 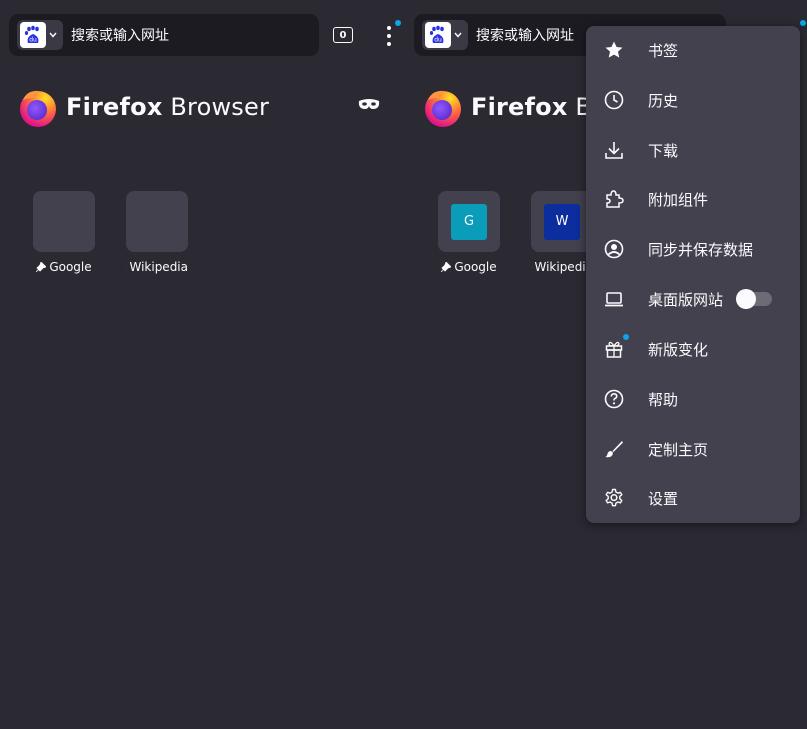 I want to click on gift-icon, so click(x=614, y=349).